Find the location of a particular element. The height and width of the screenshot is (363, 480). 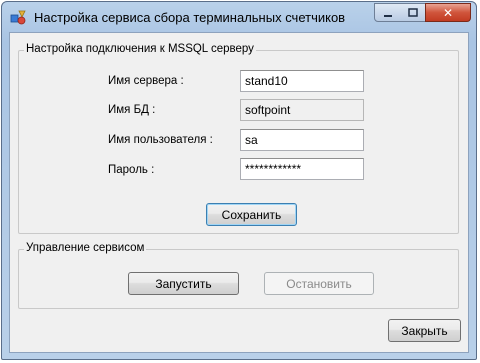

password-label: Пароль : is located at coordinates (131, 170).